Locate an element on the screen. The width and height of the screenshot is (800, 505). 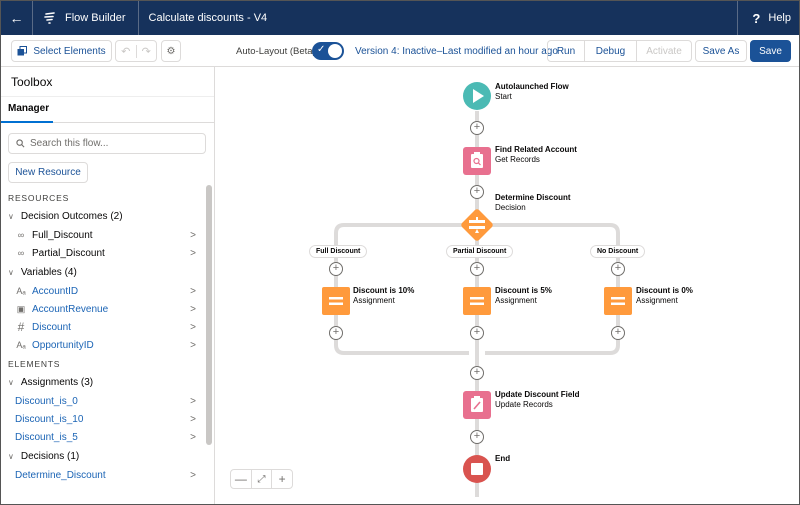
help-label: Help is located at coordinates (779, 18).